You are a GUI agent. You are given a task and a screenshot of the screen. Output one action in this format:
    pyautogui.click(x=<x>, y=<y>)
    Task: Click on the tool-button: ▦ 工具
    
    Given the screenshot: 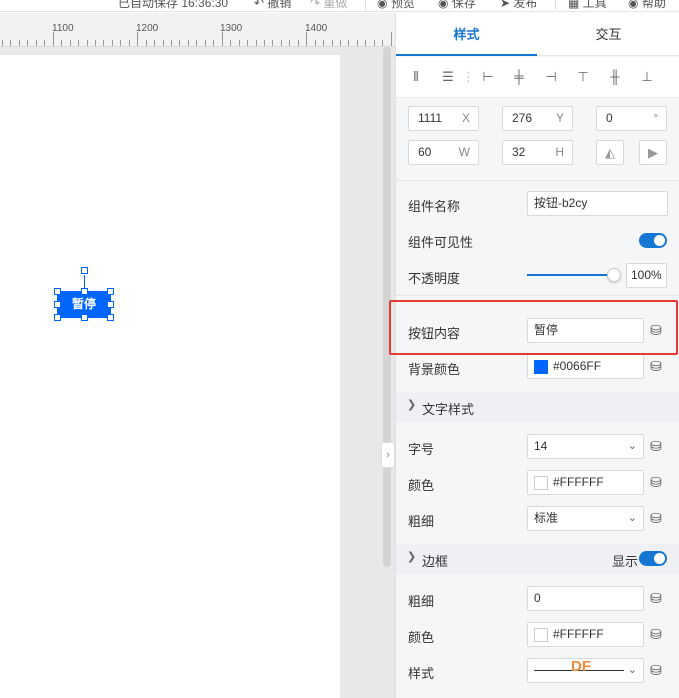 What is the action you would take?
    pyautogui.click(x=587, y=5)
    